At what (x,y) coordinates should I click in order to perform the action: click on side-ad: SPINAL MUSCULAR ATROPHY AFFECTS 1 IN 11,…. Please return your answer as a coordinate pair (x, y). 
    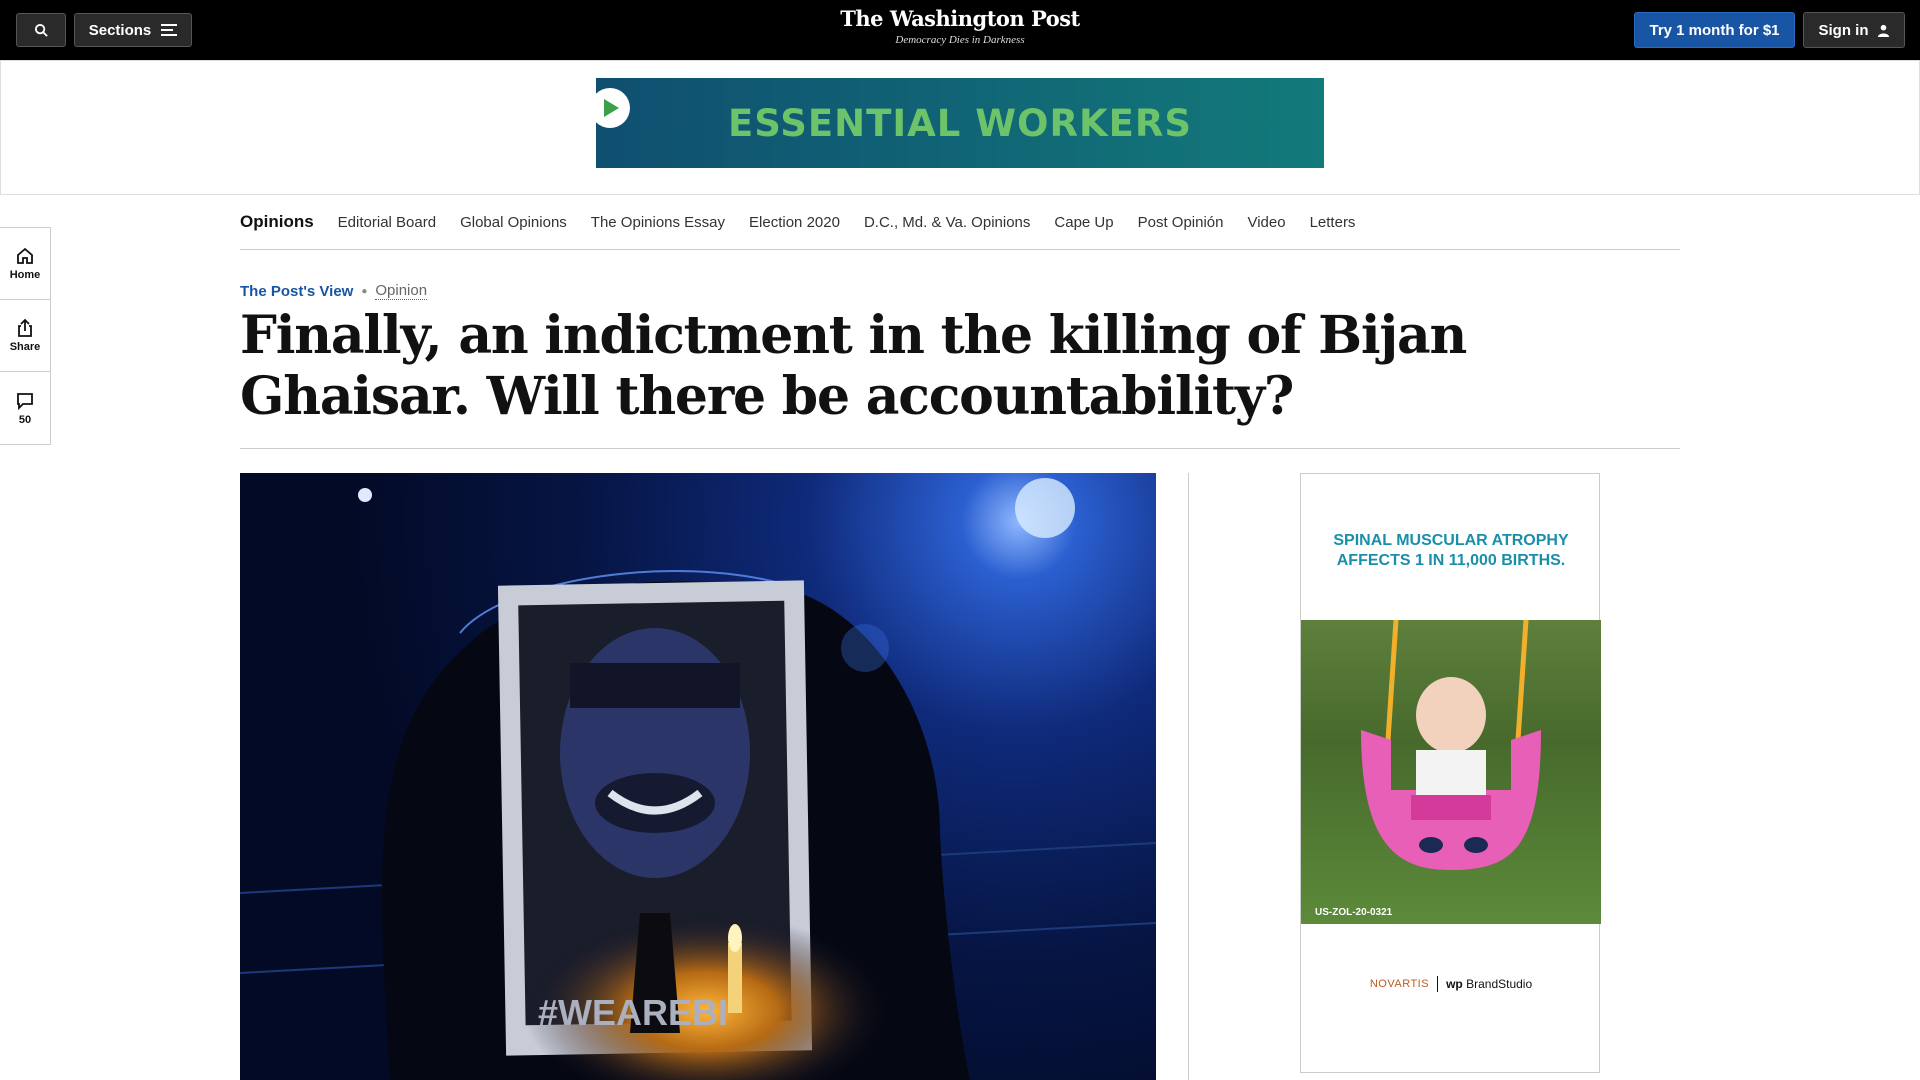
    Looking at the image, I should click on (1450, 773).